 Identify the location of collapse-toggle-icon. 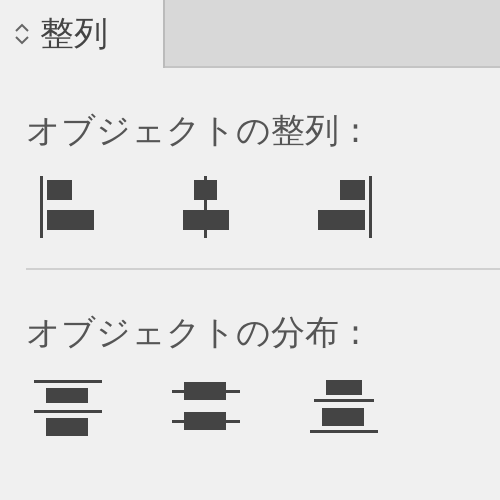
(22, 34).